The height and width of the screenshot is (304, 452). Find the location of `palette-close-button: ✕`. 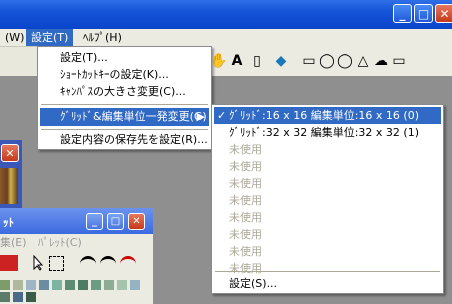

palette-close-button: ✕ is located at coordinates (136, 221).